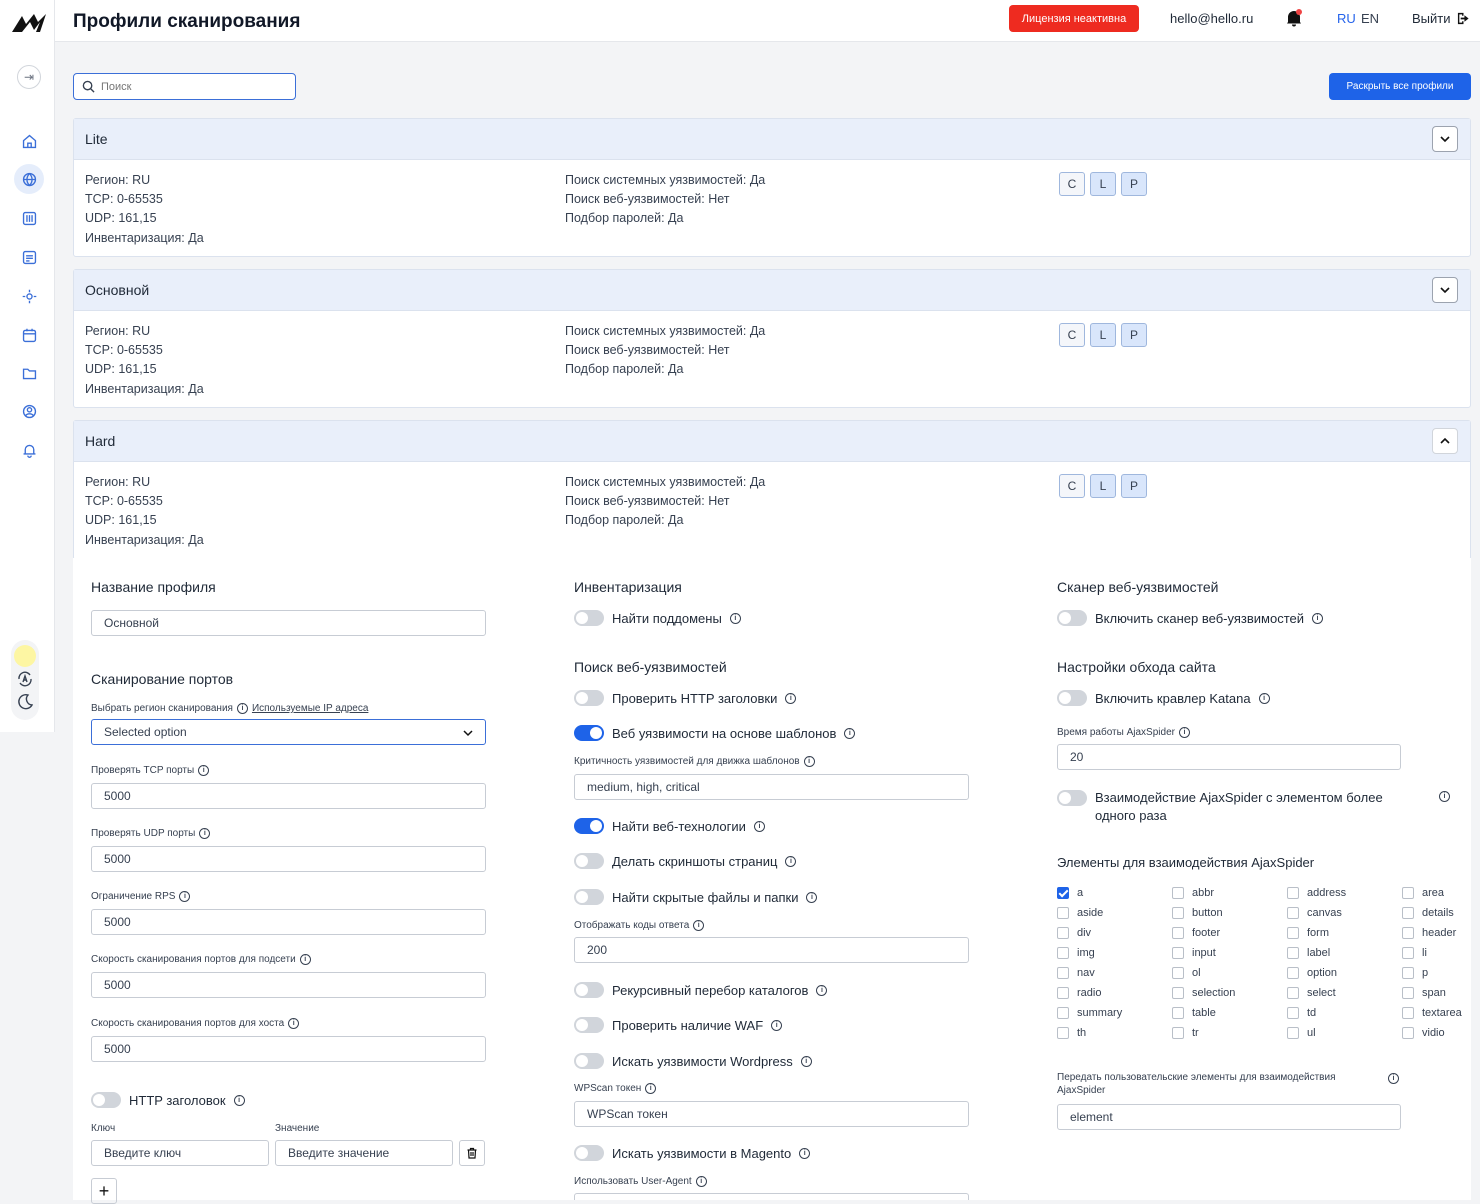  I want to click on severity-input: medium, high, critical, so click(771, 787).